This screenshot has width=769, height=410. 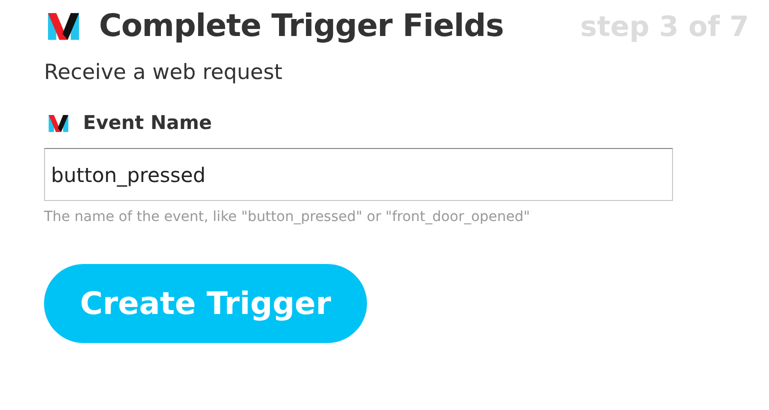 What do you see at coordinates (358, 174) in the screenshot?
I see `event-name-field: button_pressed` at bounding box center [358, 174].